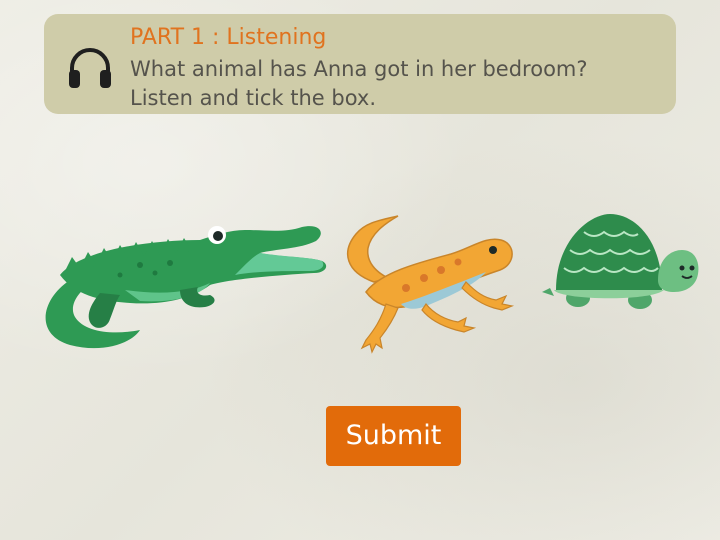 This screenshot has width=720, height=540. What do you see at coordinates (90, 68) in the screenshot?
I see `headphones-icon` at bounding box center [90, 68].